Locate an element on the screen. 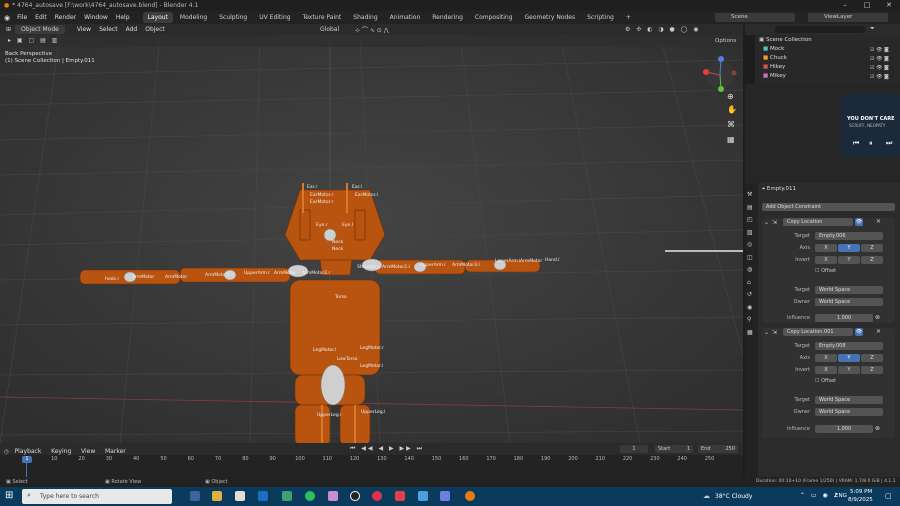  clock-time: 5:09 PM is located at coordinates (861, 492).